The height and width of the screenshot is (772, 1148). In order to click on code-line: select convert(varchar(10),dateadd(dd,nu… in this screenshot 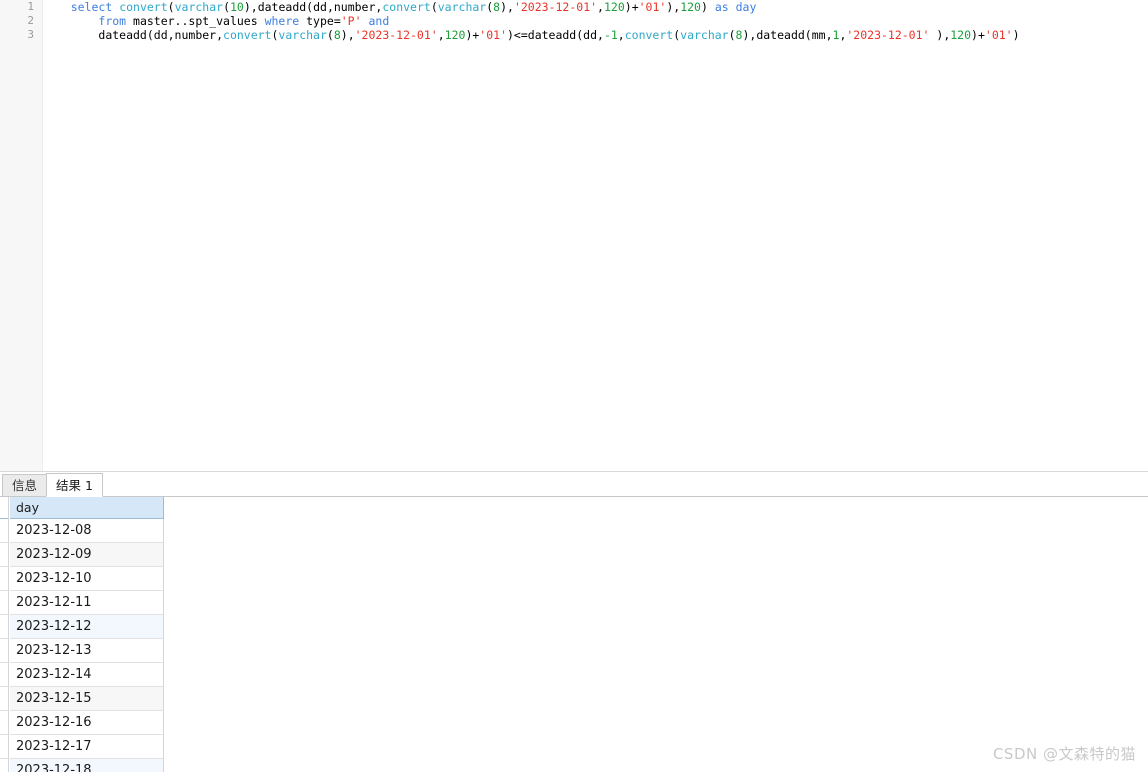, I will do `click(595, 7)`.